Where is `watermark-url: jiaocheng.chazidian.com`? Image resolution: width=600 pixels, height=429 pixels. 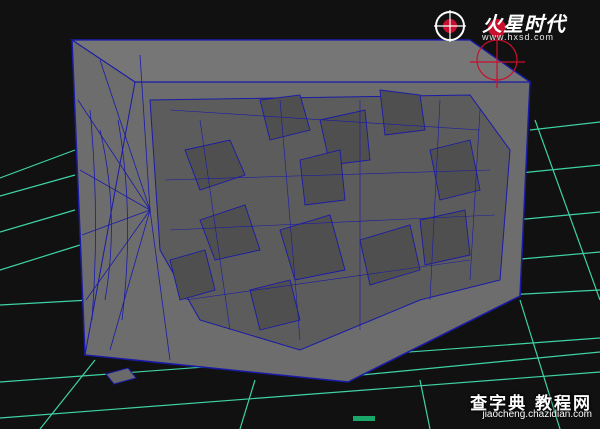
watermark-url: jiaocheng.chazidian.com is located at coordinates (537, 414).